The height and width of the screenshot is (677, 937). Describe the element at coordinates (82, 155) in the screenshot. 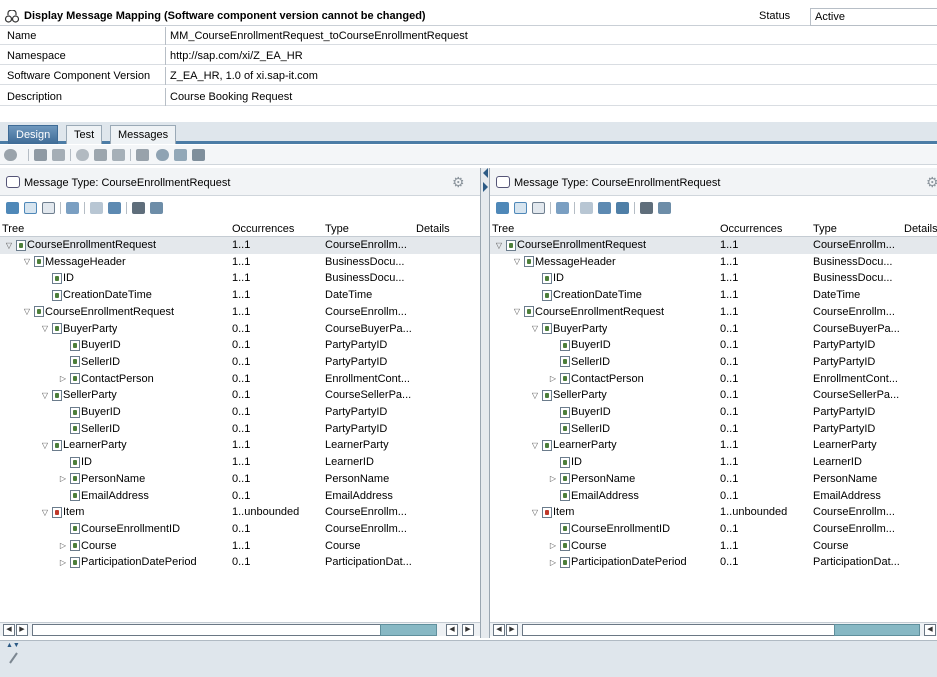

I see `record-icon` at that location.